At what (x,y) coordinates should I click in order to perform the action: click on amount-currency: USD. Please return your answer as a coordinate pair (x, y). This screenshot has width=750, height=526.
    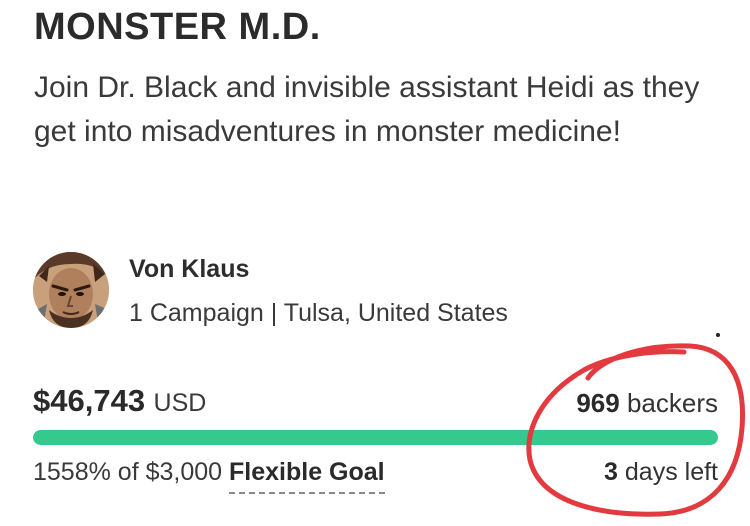
    Looking at the image, I should click on (180, 403).